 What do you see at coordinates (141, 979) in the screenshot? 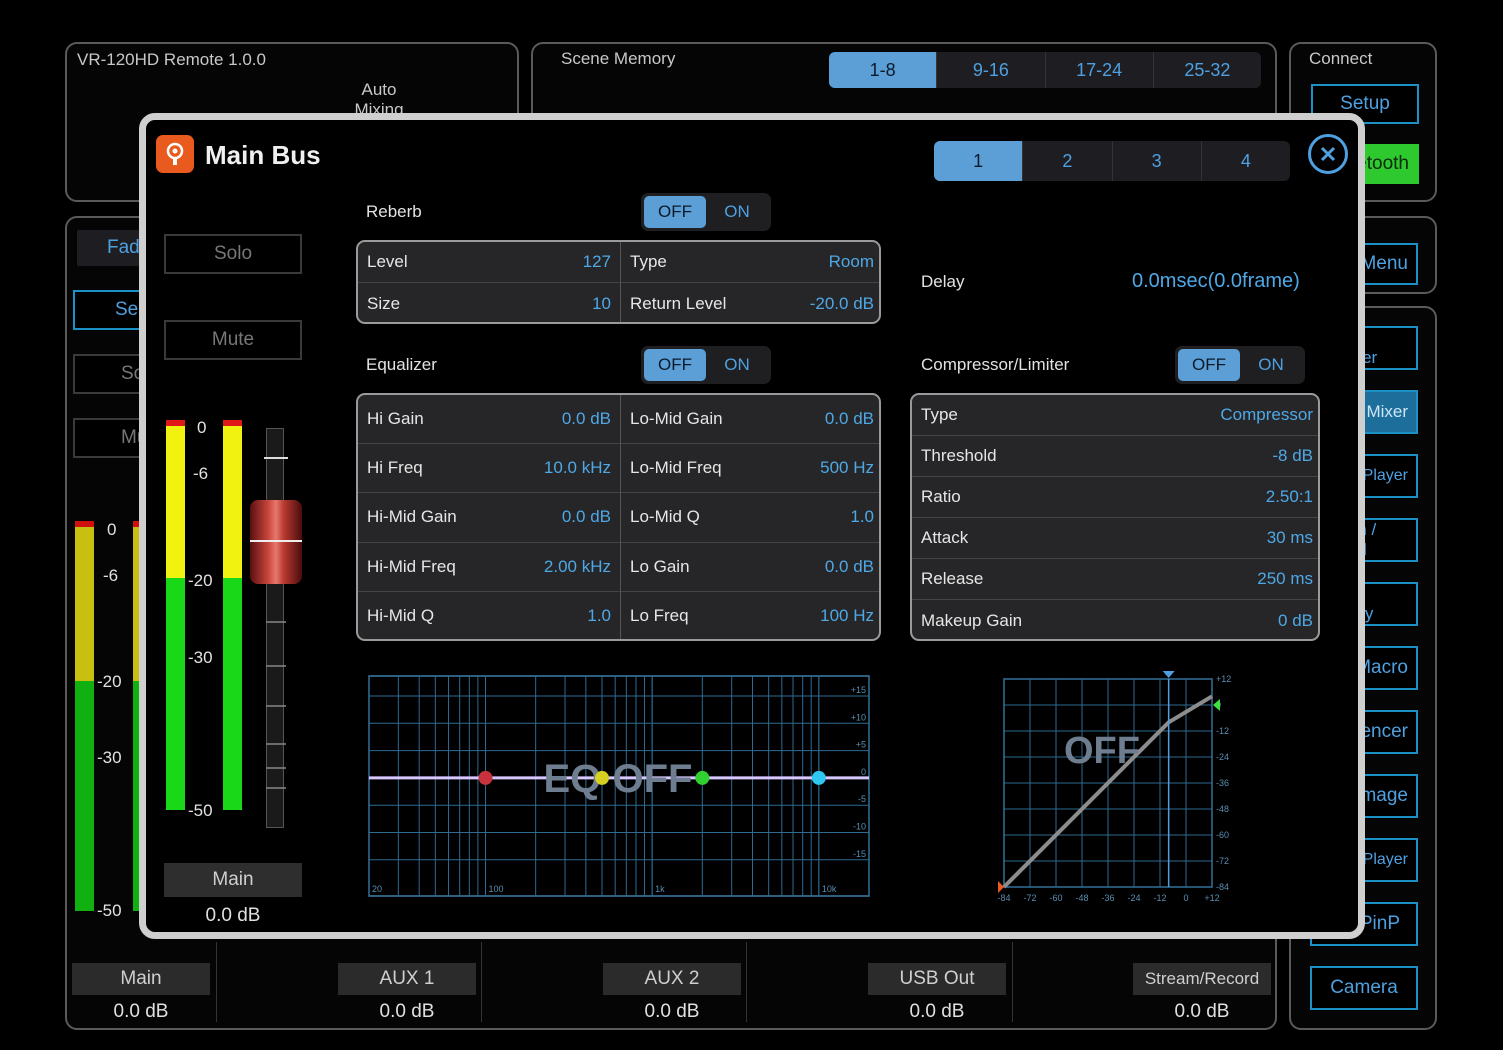
I see `channel-main-label: Main` at bounding box center [141, 979].